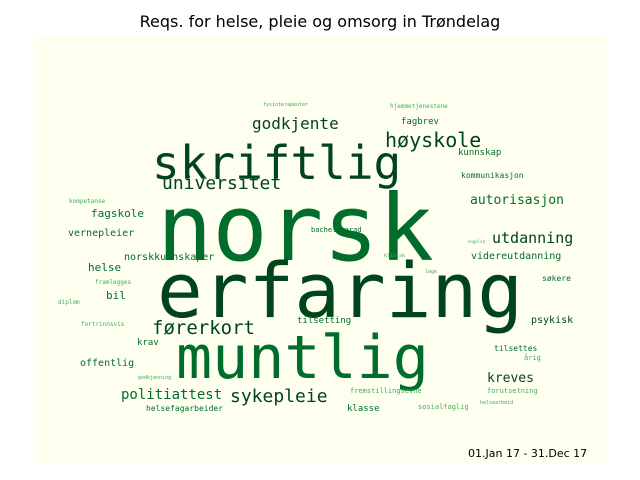 The height and width of the screenshot is (480, 640). Describe the element at coordinates (169, 257) in the screenshot. I see `word-norskkunnskaper: norskkunnskaper` at that location.